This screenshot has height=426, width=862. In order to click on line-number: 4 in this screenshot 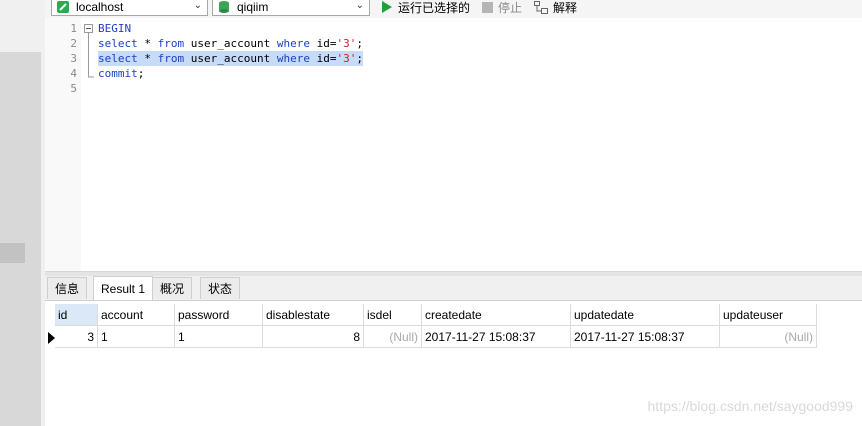, I will do `click(73, 73)`.